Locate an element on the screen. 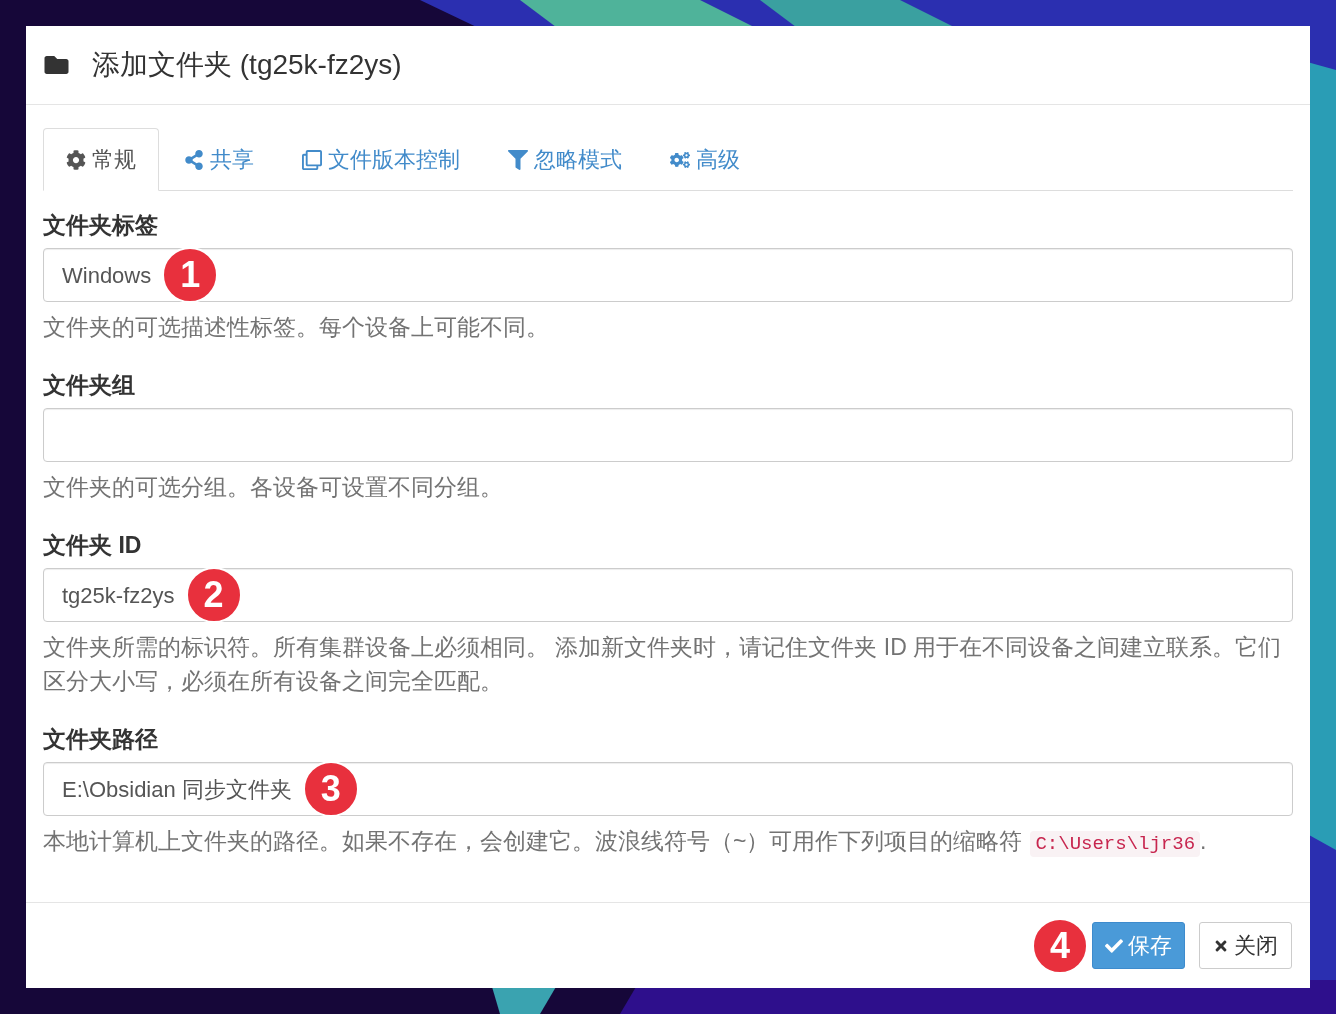 This screenshot has width=1336, height=1014. help-text: 文件夹的可选分组。各设备可设置不同分组。 is located at coordinates (273, 487).